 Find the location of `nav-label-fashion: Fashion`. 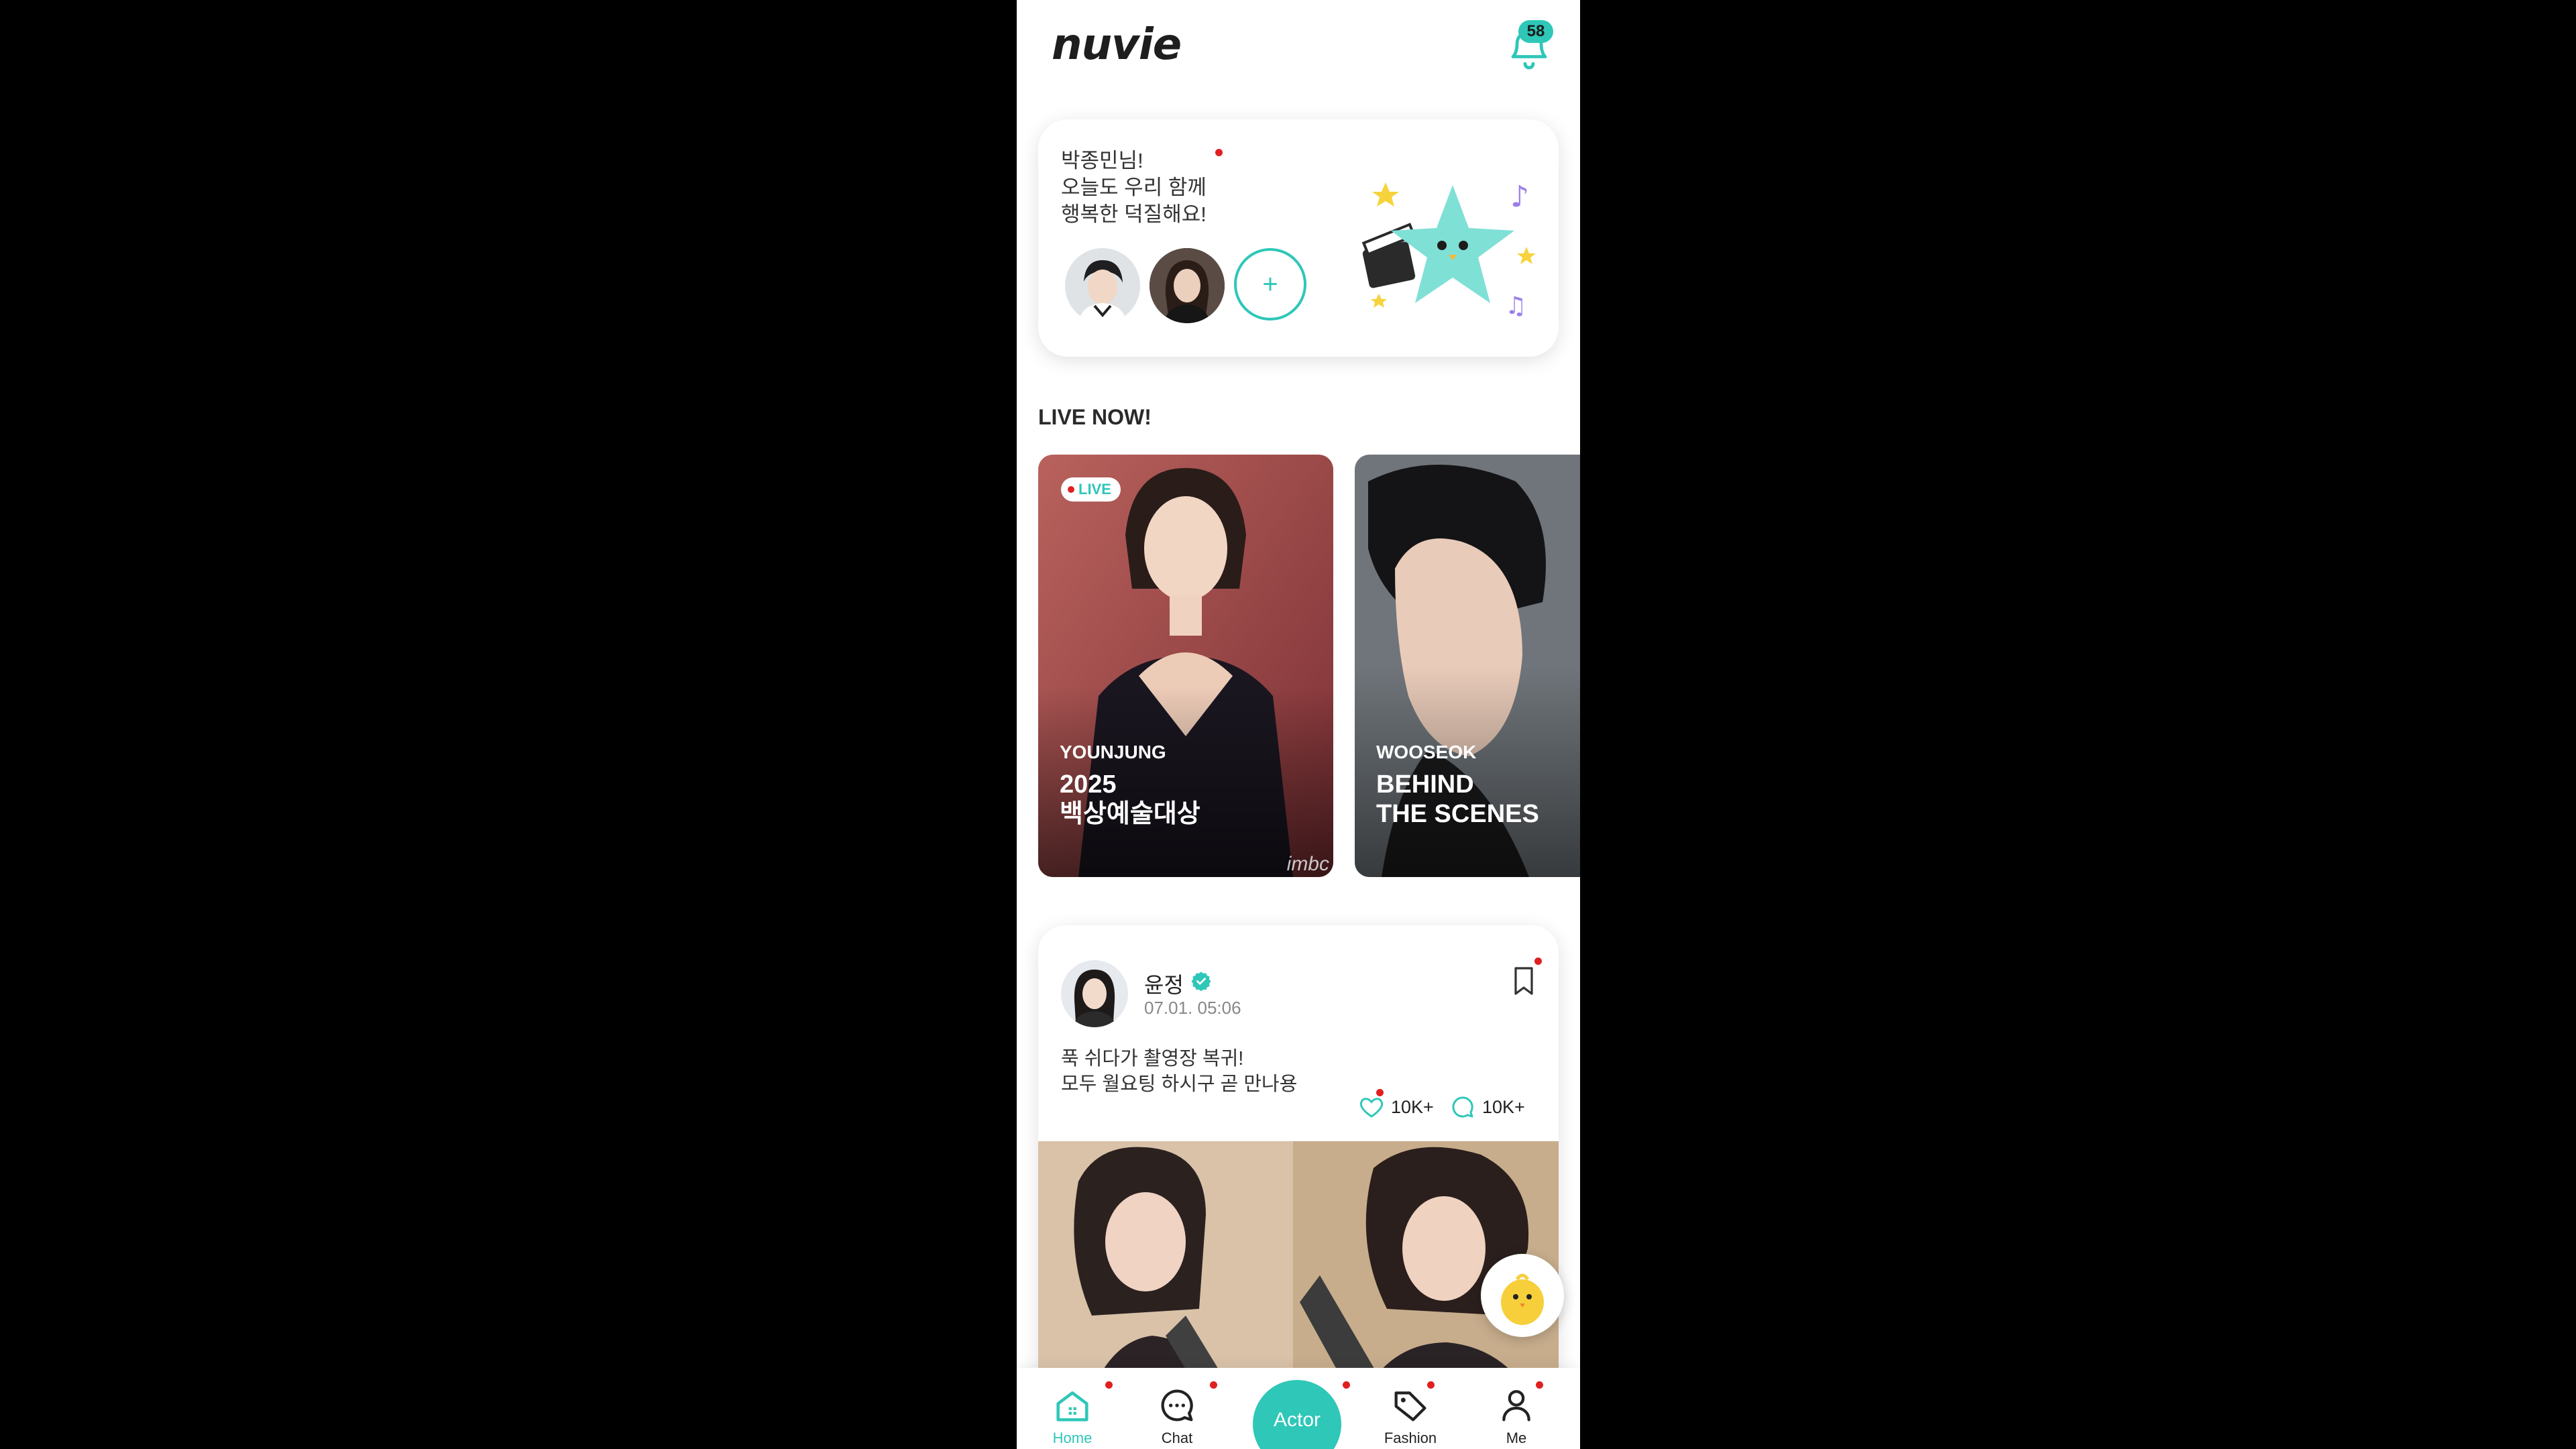

nav-label-fashion: Fashion is located at coordinates (1410, 1438).